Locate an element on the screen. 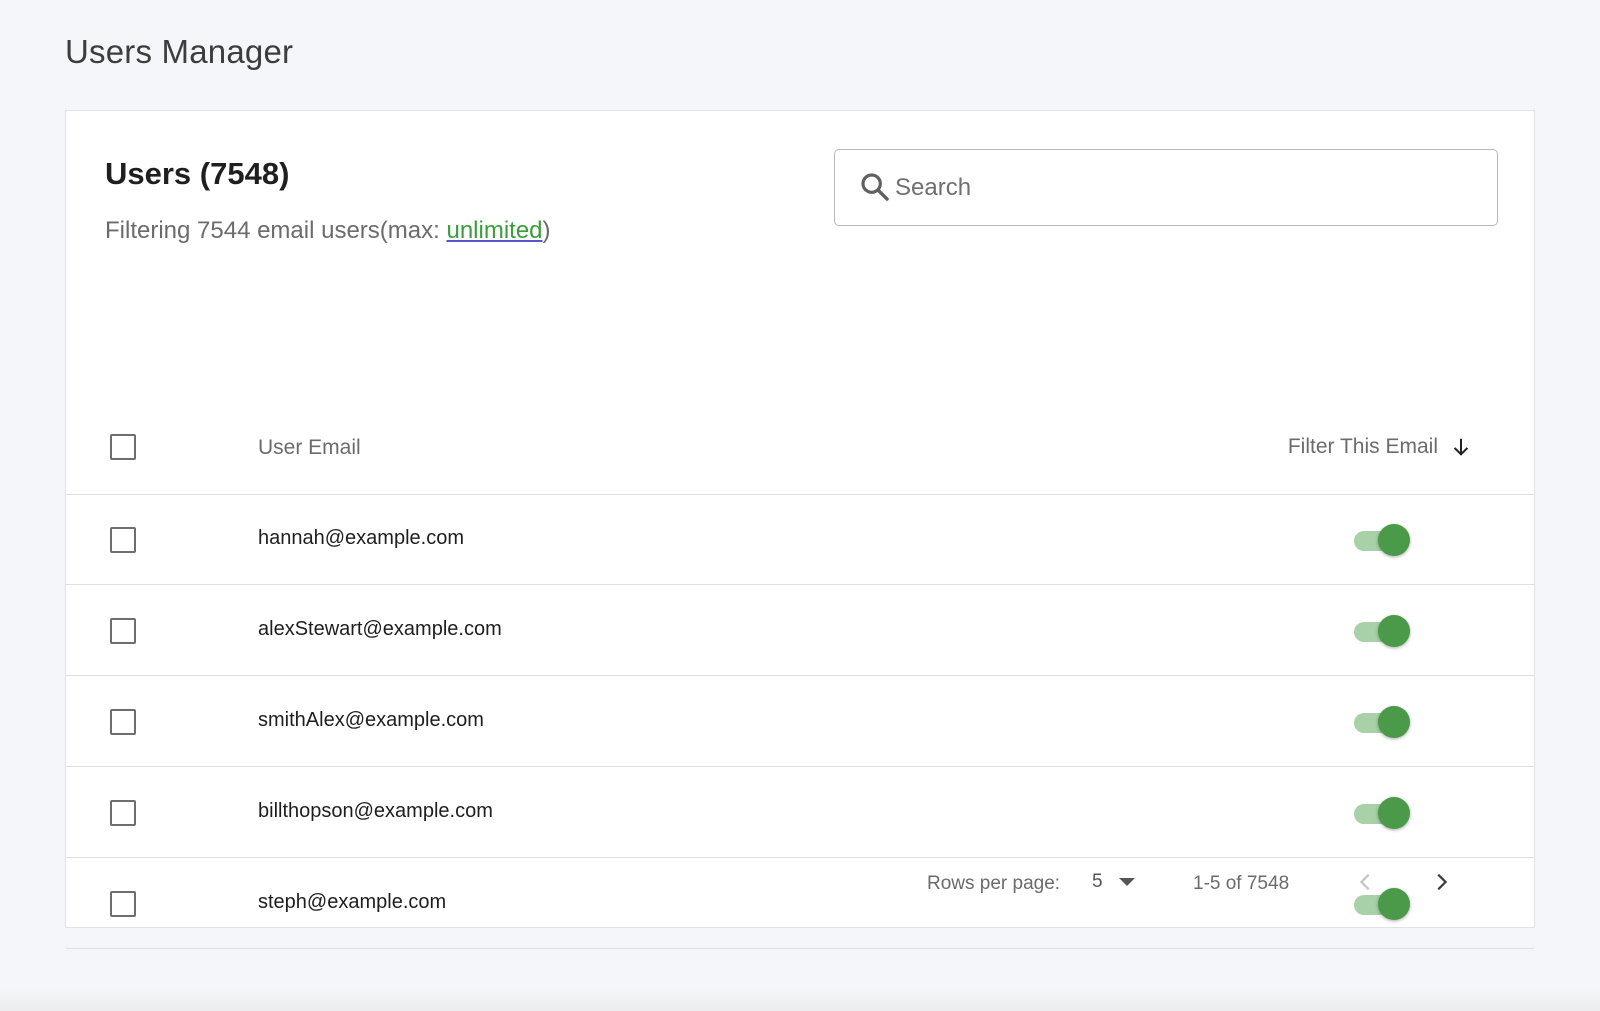  pagination-range: 1-5 of 7548 is located at coordinates (1241, 883).